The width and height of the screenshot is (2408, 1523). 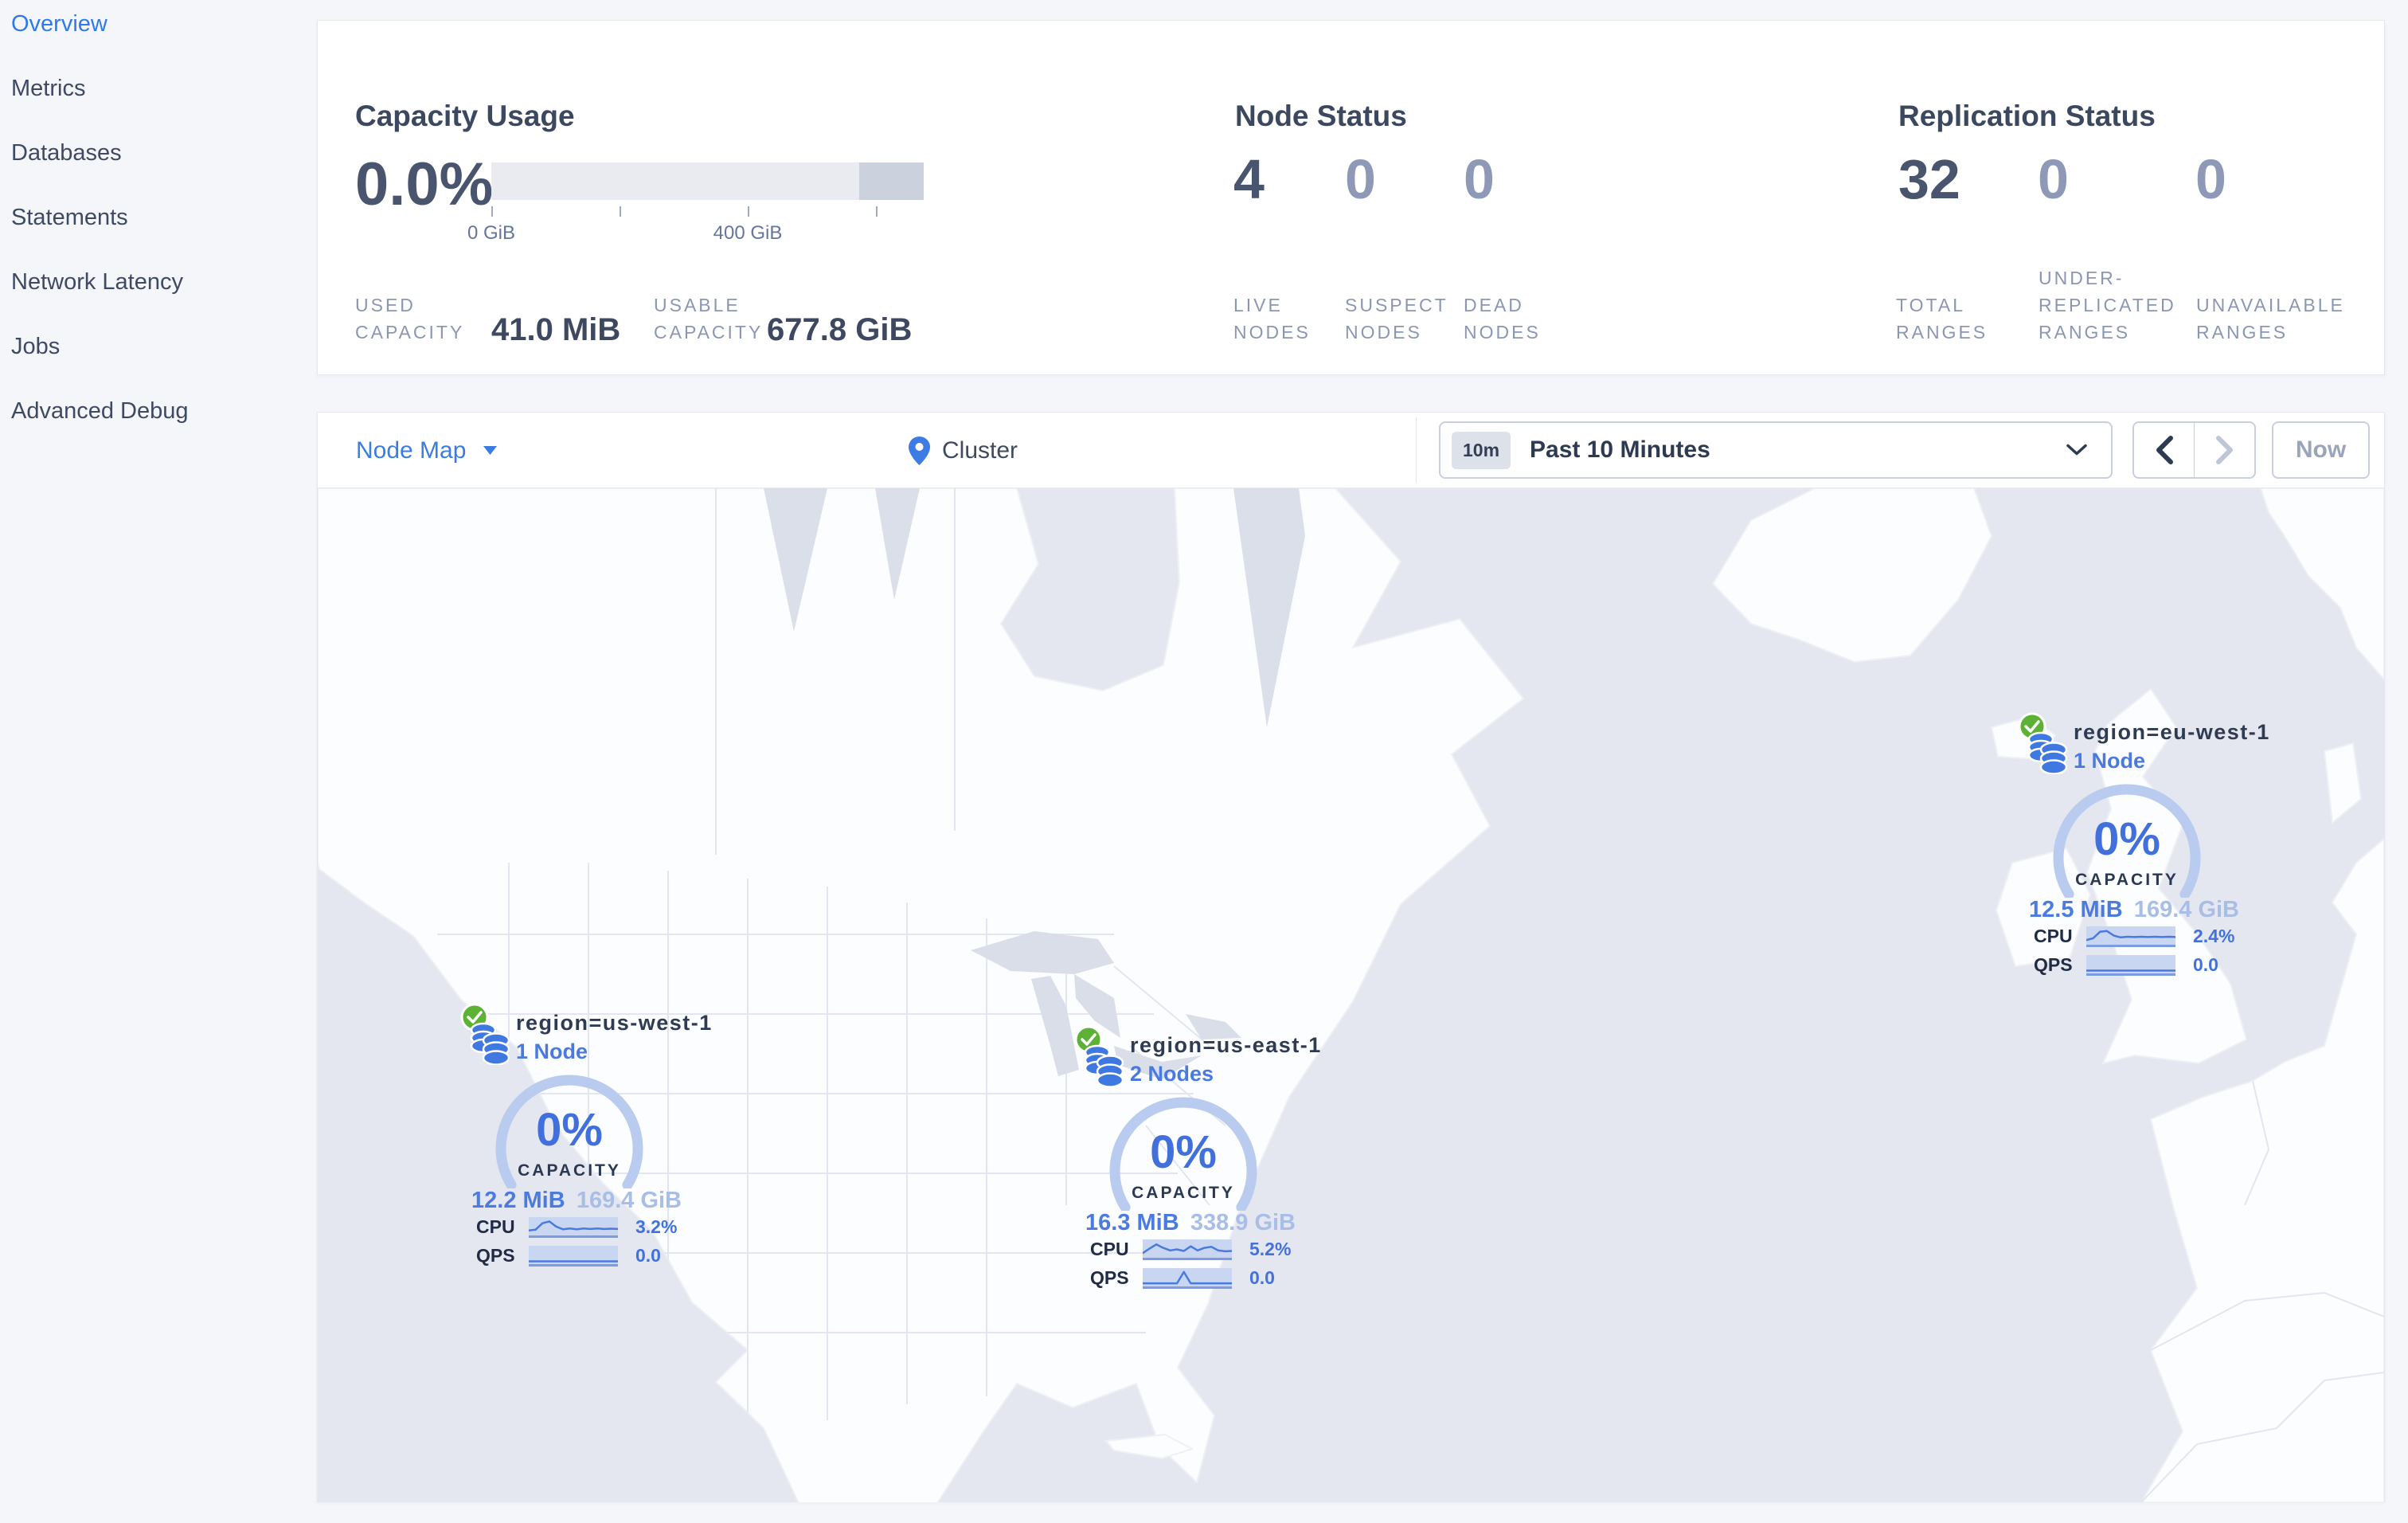 I want to click on cpu-metric-row: CPU 2.4%, so click(x=2134, y=936).